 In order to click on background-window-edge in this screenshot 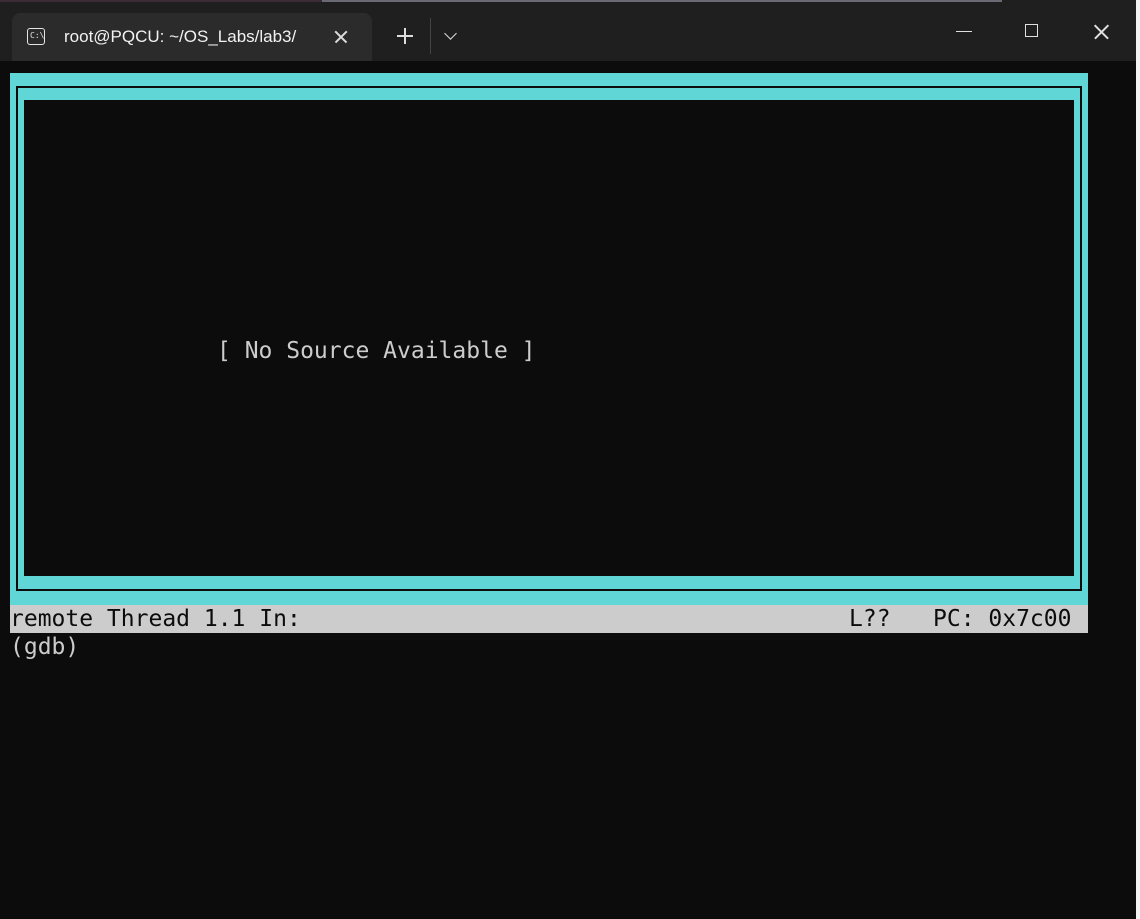, I will do `click(1138, 459)`.